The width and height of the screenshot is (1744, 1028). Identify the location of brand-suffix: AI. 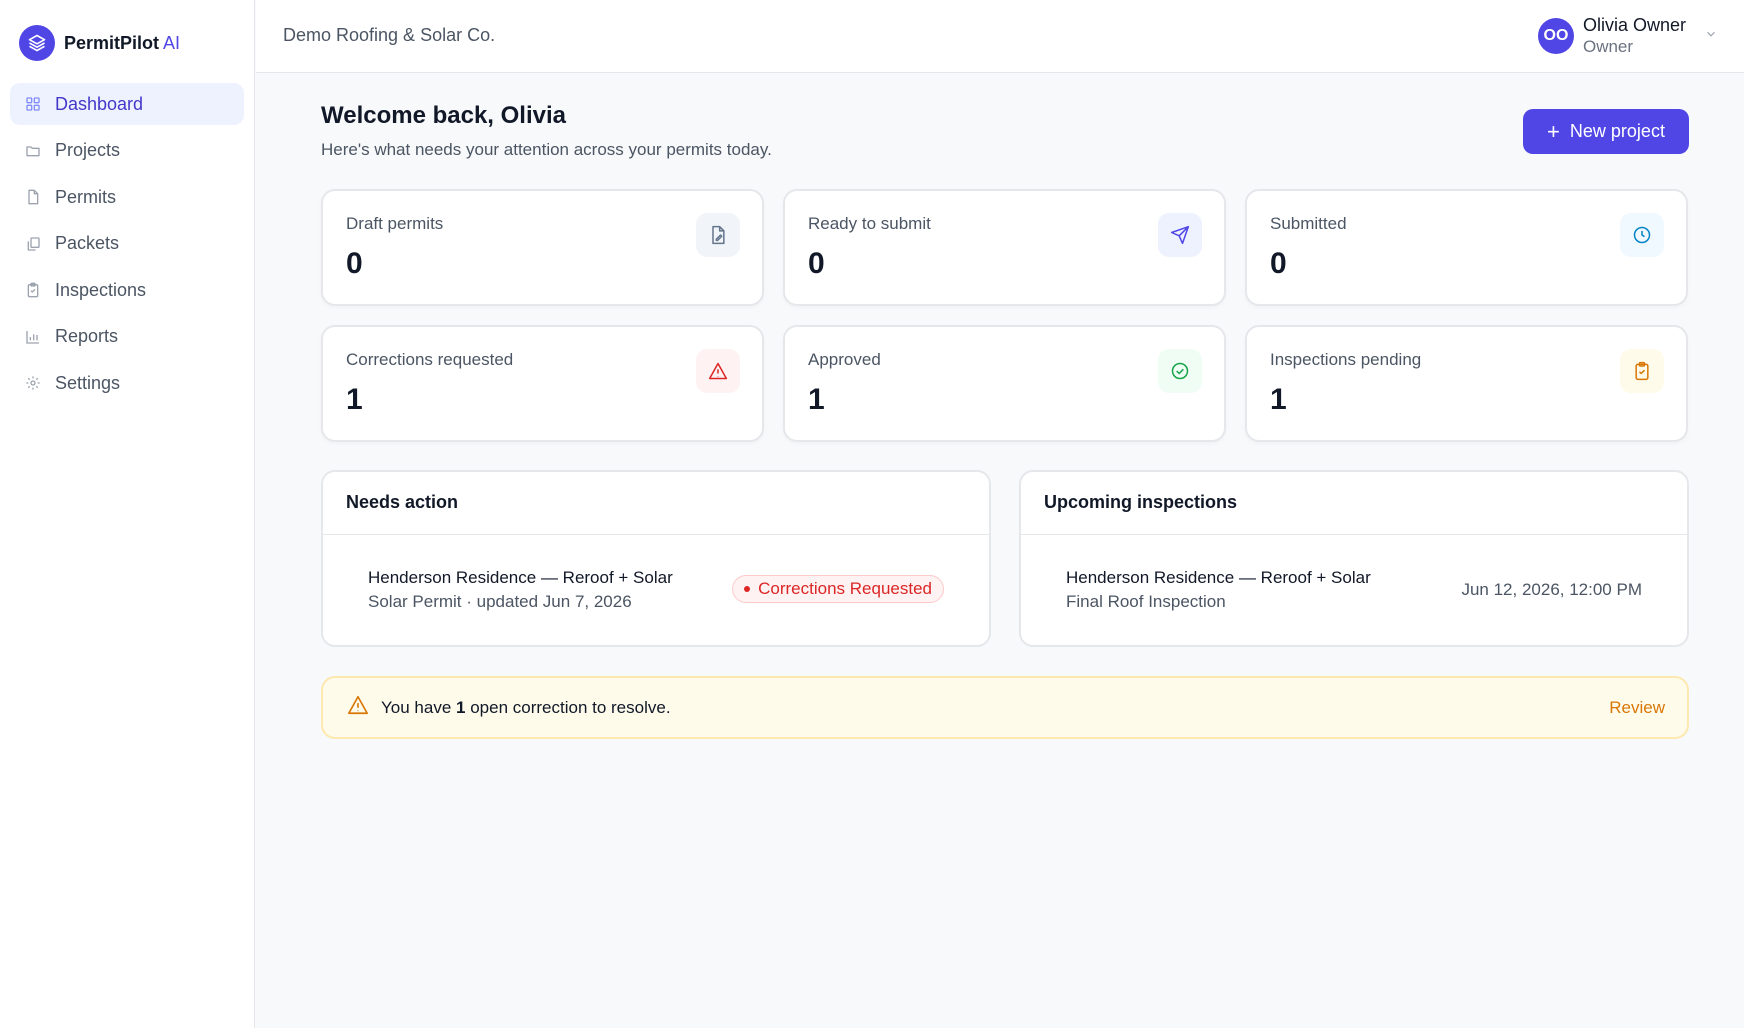
(172, 42).